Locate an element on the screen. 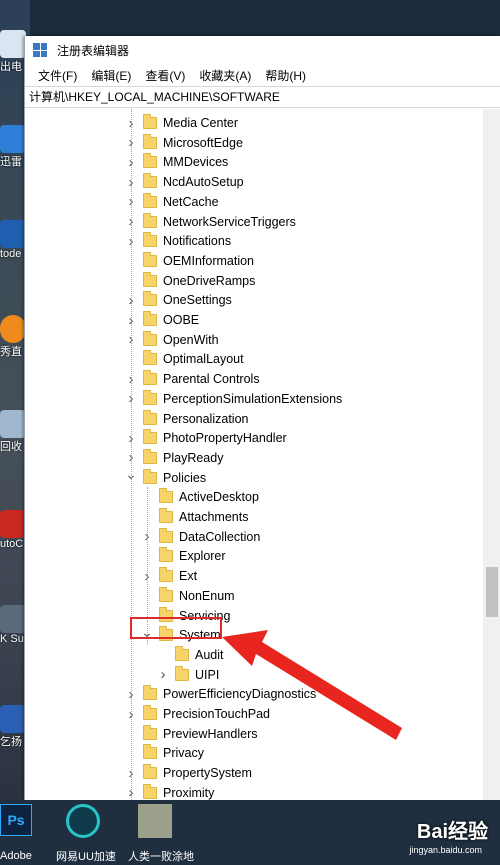 The image size is (500, 865). taskbar-app-uu: 网易UU加速 is located at coordinates (86, 834).